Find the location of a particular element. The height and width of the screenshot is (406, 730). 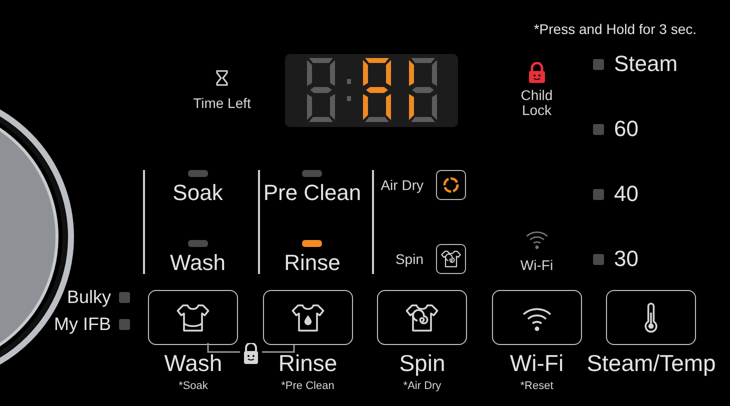

stage-label: Spin is located at coordinates (409, 259).